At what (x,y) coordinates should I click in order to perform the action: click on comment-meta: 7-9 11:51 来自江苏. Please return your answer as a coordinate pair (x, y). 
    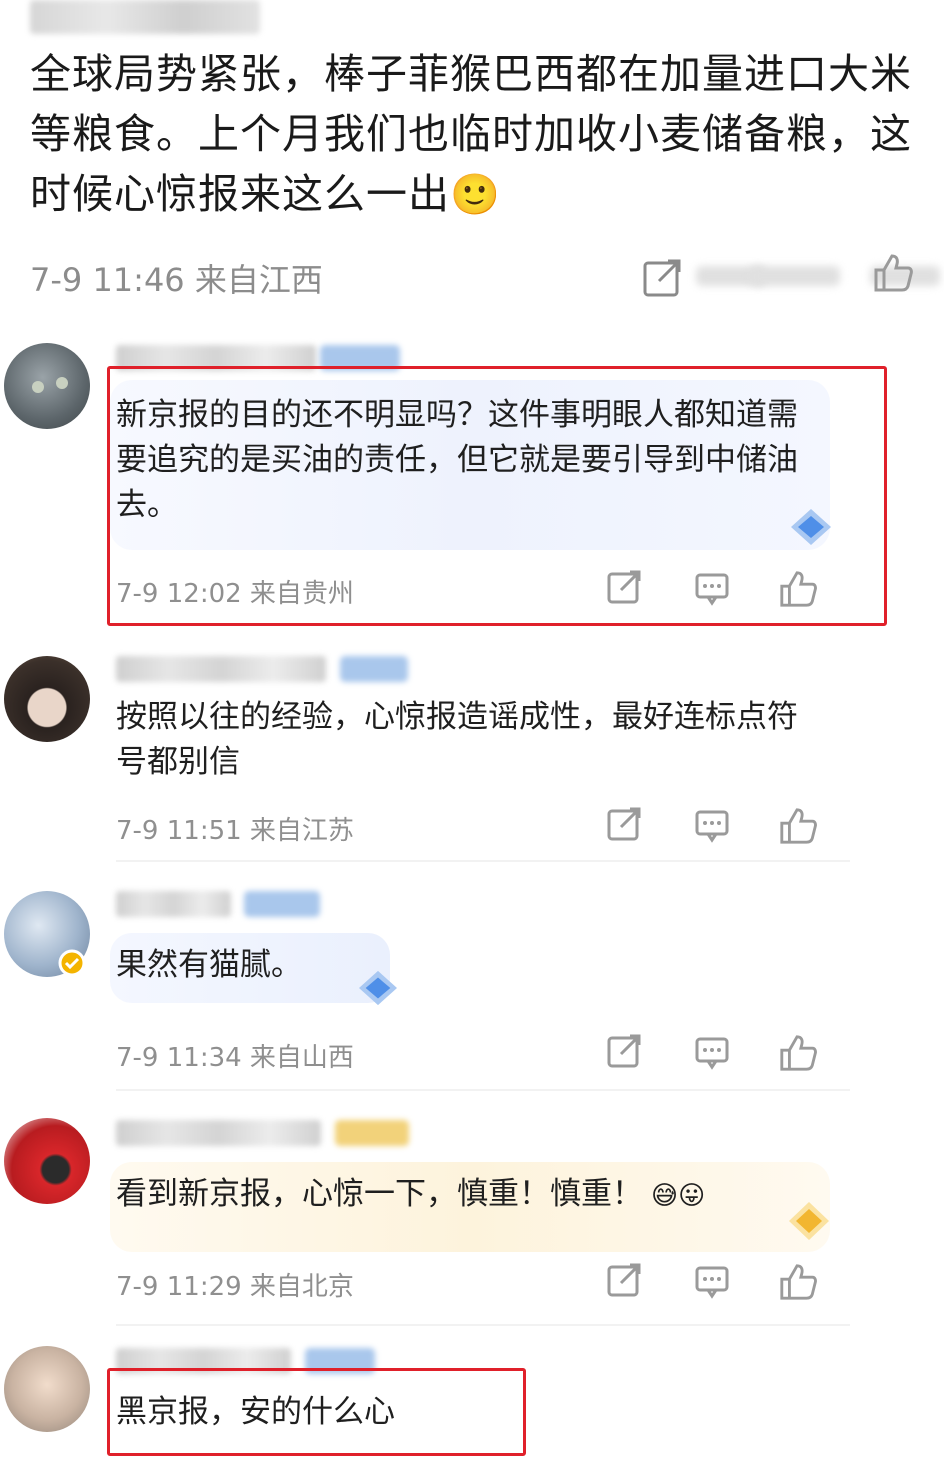
    Looking at the image, I should click on (235, 831).